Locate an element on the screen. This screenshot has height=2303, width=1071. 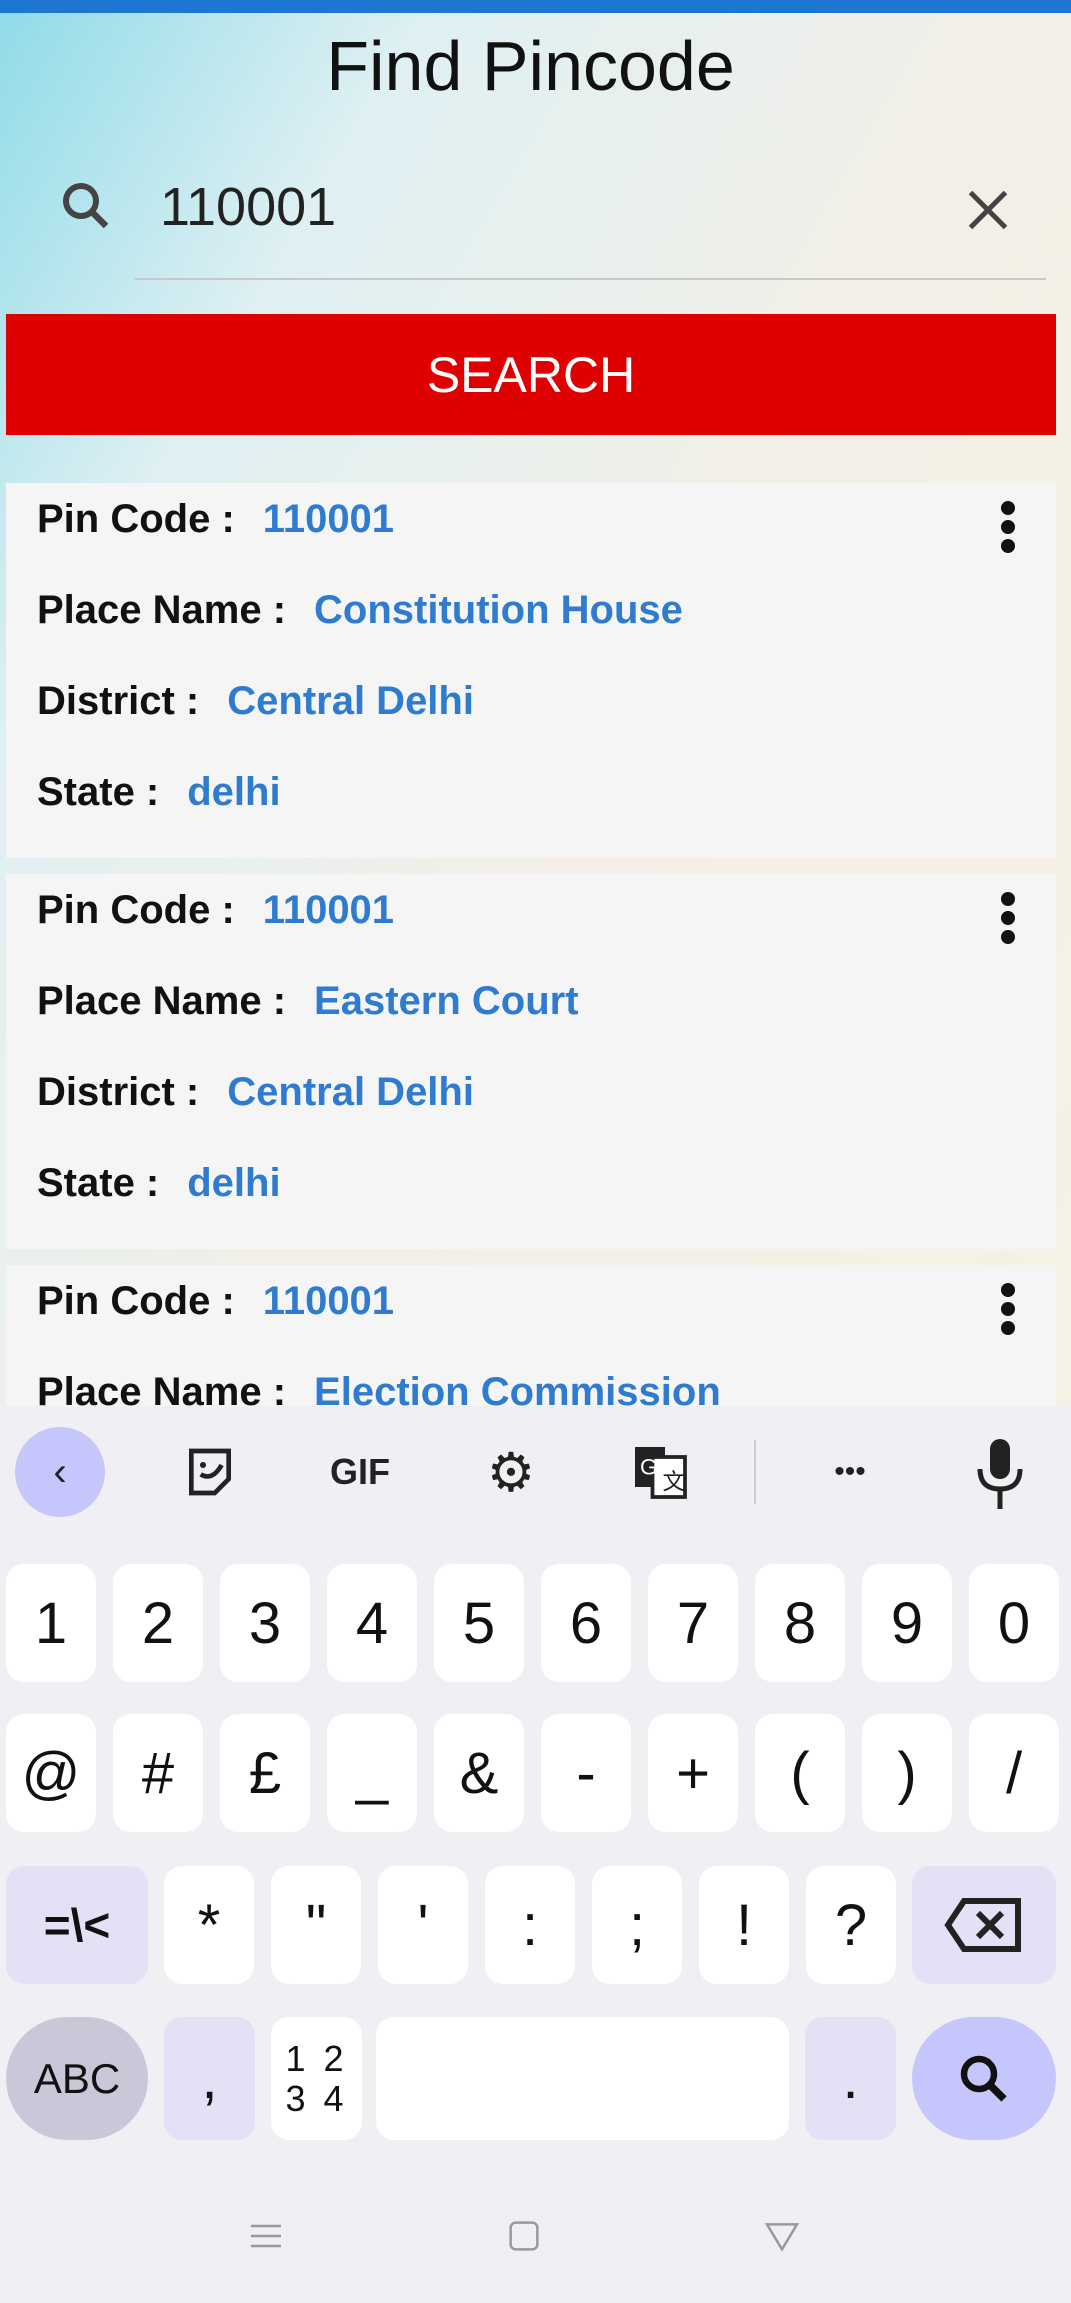
key: 4 is located at coordinates (372, 1623).